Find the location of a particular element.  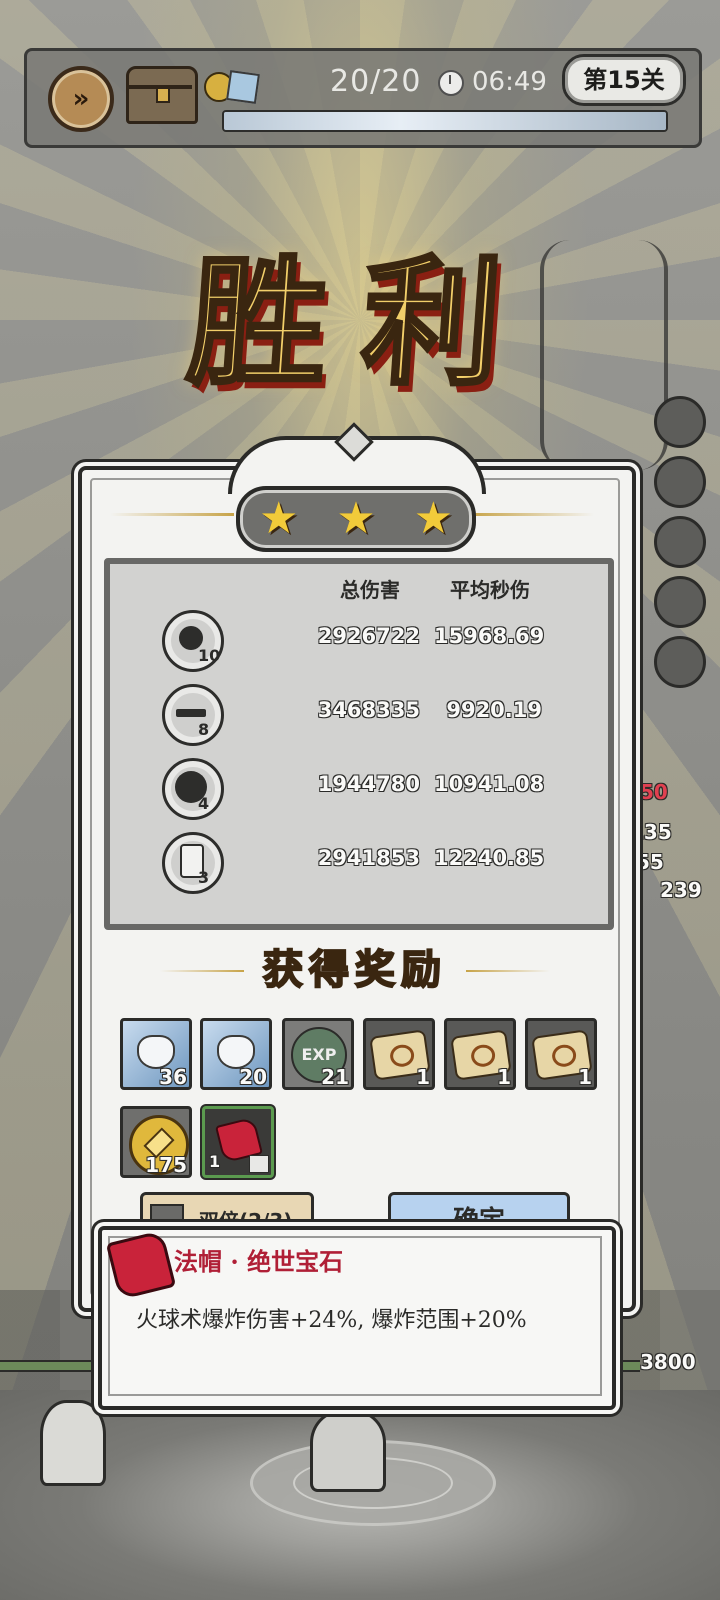

stat-row: 10 2926722 15968.69 is located at coordinates (353, 639).